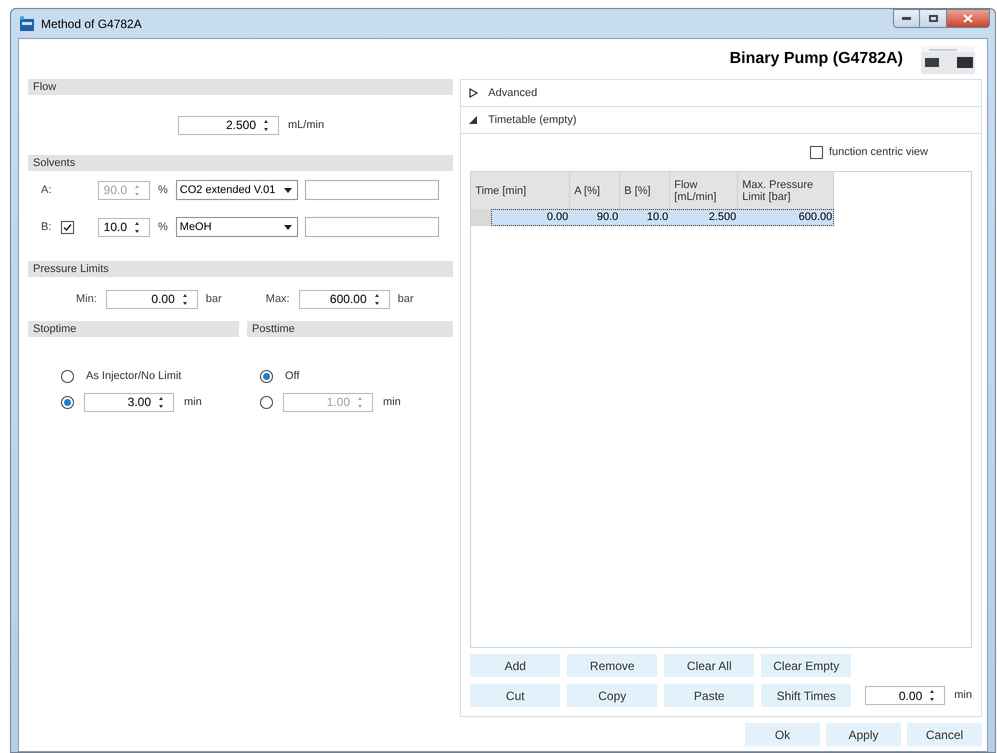  I want to click on max-label: Max:, so click(278, 299).